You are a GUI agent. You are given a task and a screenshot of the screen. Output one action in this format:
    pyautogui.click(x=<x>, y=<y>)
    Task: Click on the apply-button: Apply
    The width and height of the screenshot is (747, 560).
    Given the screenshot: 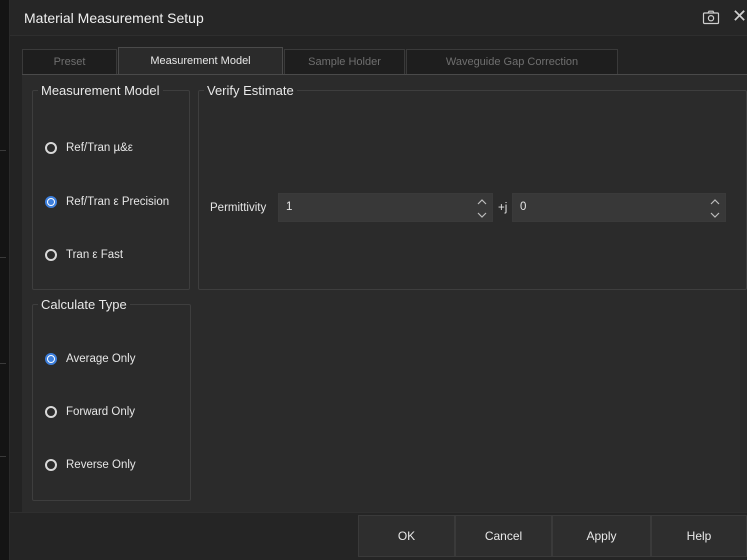 What is the action you would take?
    pyautogui.click(x=601, y=536)
    